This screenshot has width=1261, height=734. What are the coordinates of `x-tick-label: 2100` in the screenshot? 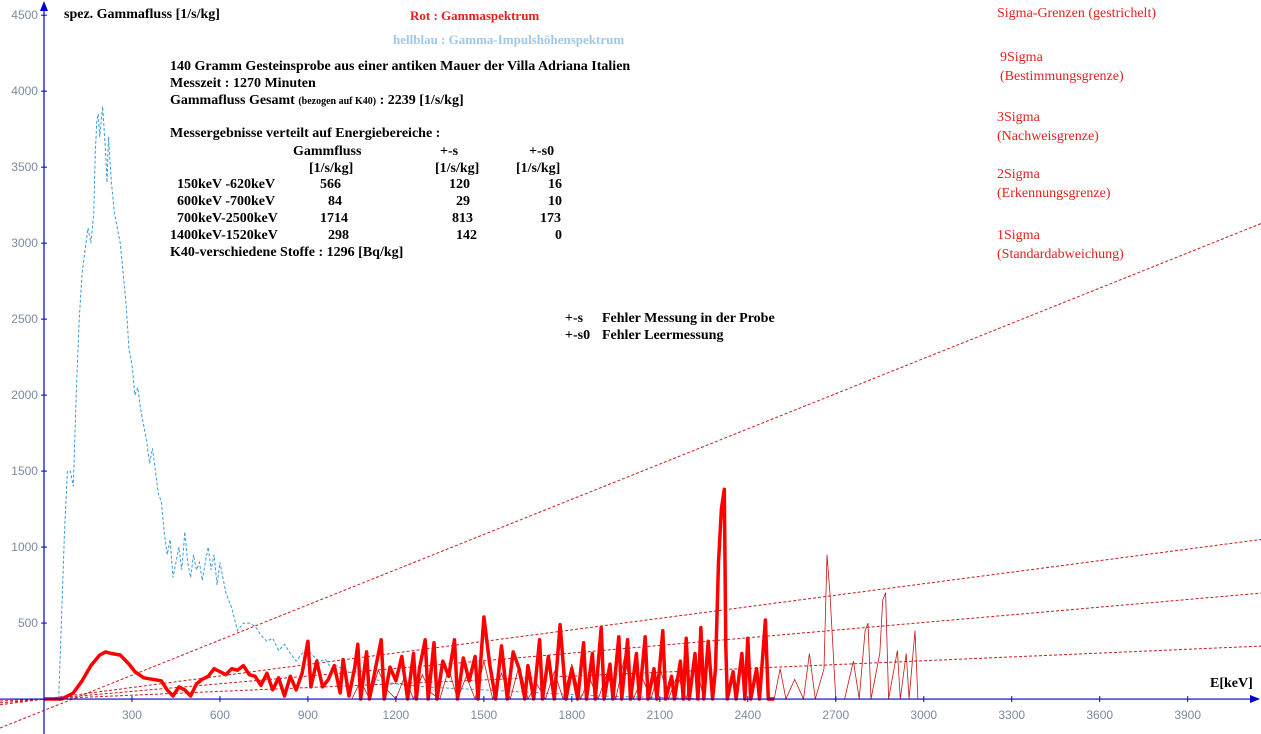 It's located at (659, 715).